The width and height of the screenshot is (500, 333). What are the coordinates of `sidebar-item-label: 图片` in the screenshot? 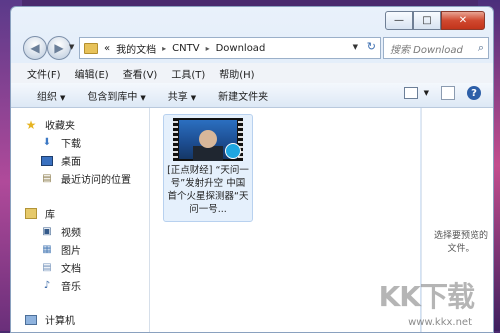 It's located at (71, 251).